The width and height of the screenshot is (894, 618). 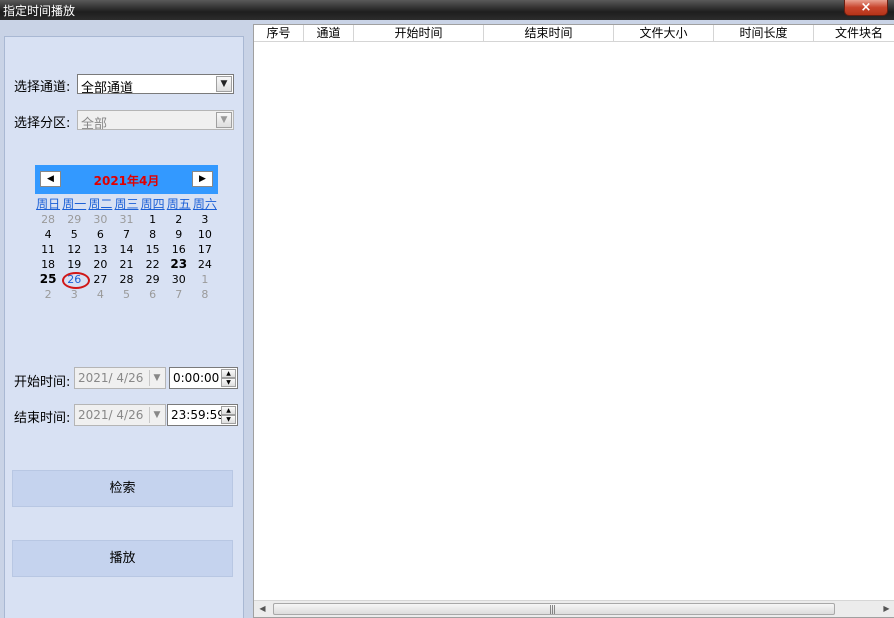 I want to click on calendar-day: 12, so click(x=74, y=249).